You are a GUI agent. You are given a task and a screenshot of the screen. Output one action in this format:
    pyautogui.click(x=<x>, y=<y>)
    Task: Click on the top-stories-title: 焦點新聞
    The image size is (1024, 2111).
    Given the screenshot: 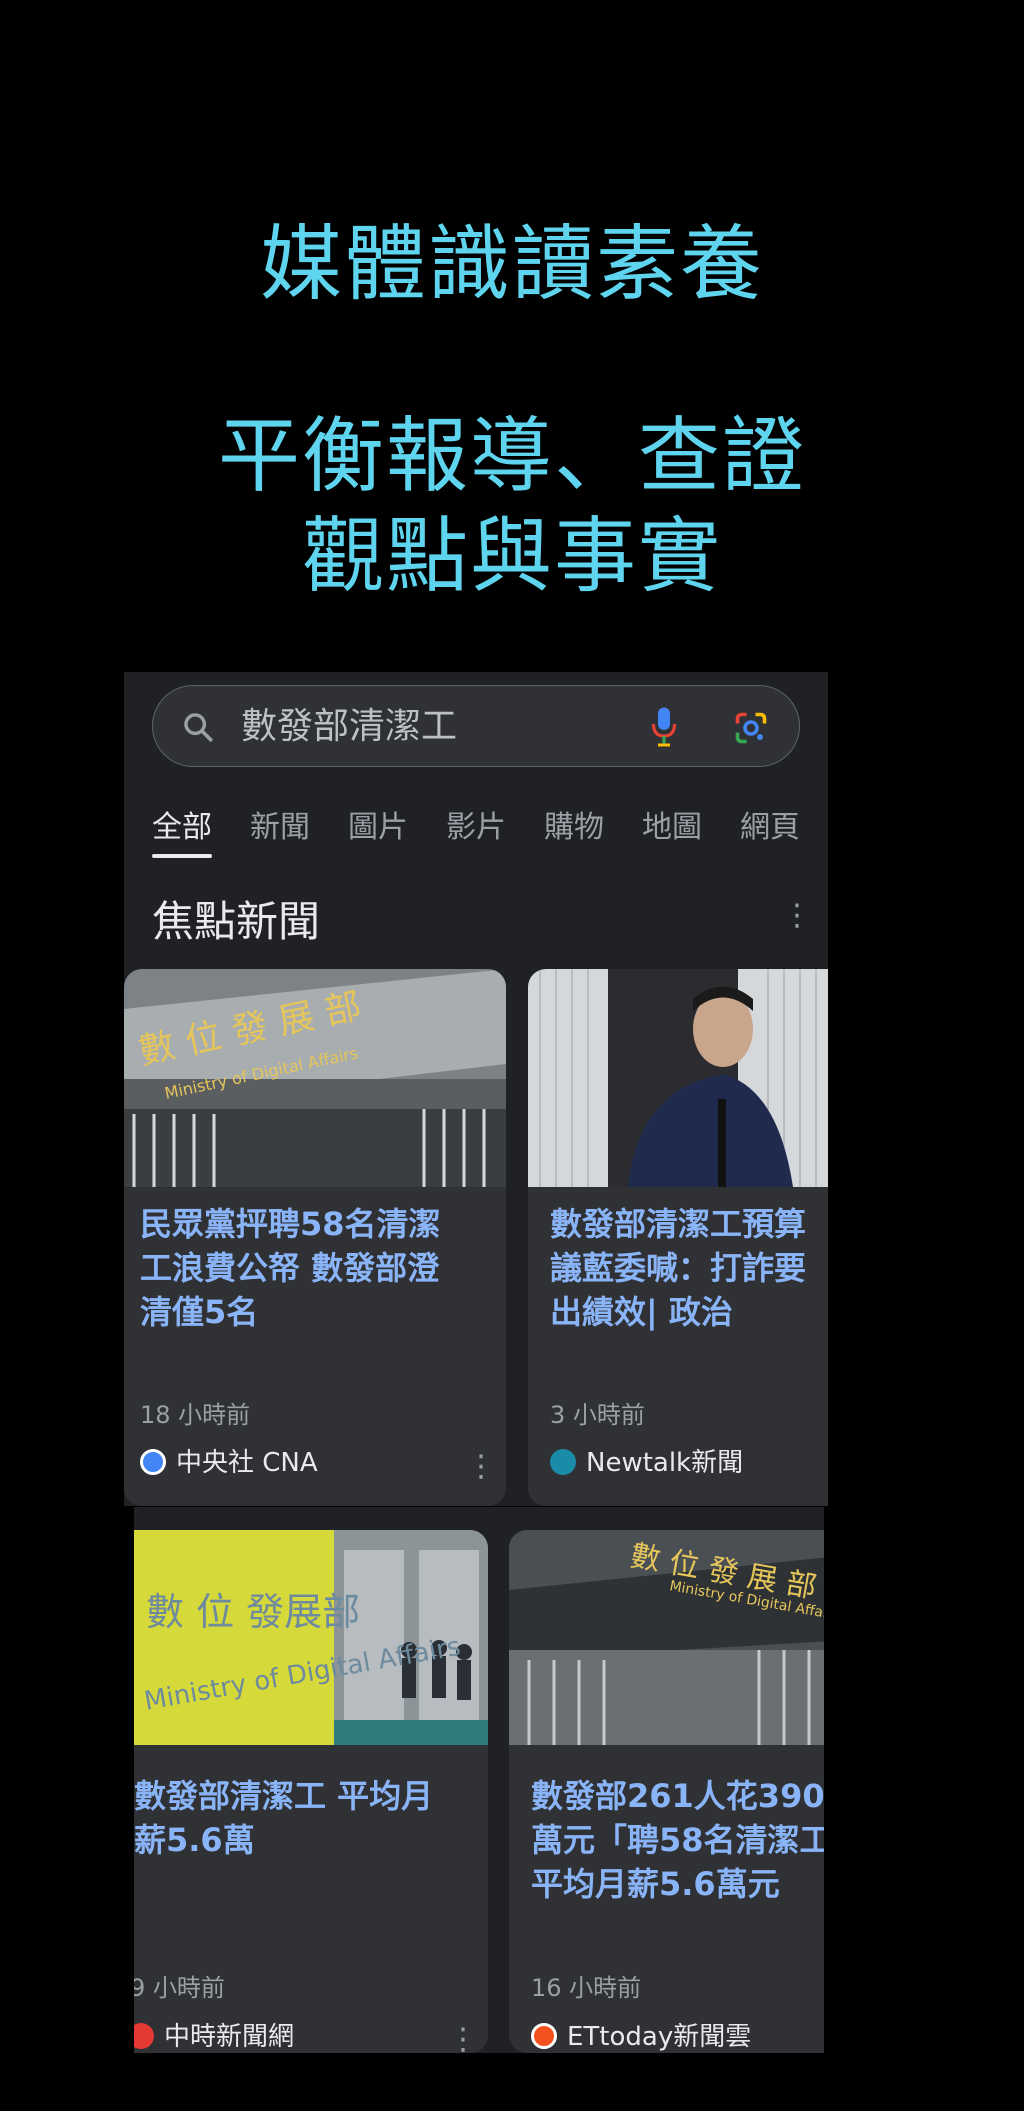 What is the action you would take?
    pyautogui.click(x=236, y=921)
    